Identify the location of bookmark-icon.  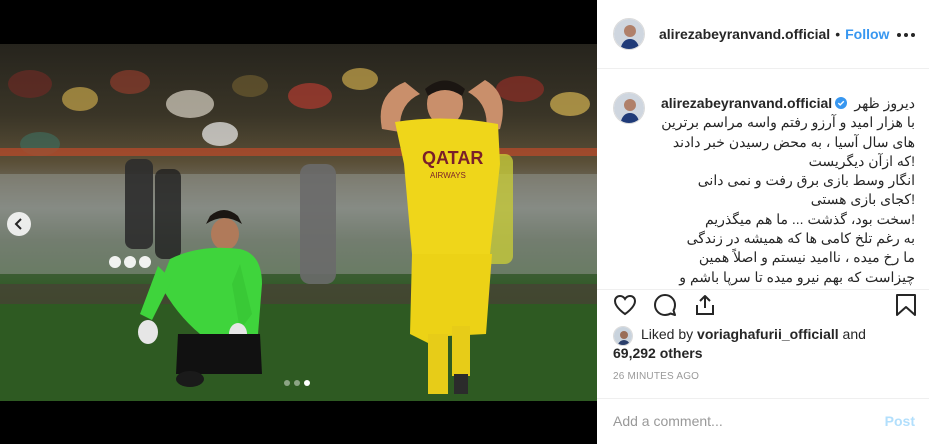
(906, 305).